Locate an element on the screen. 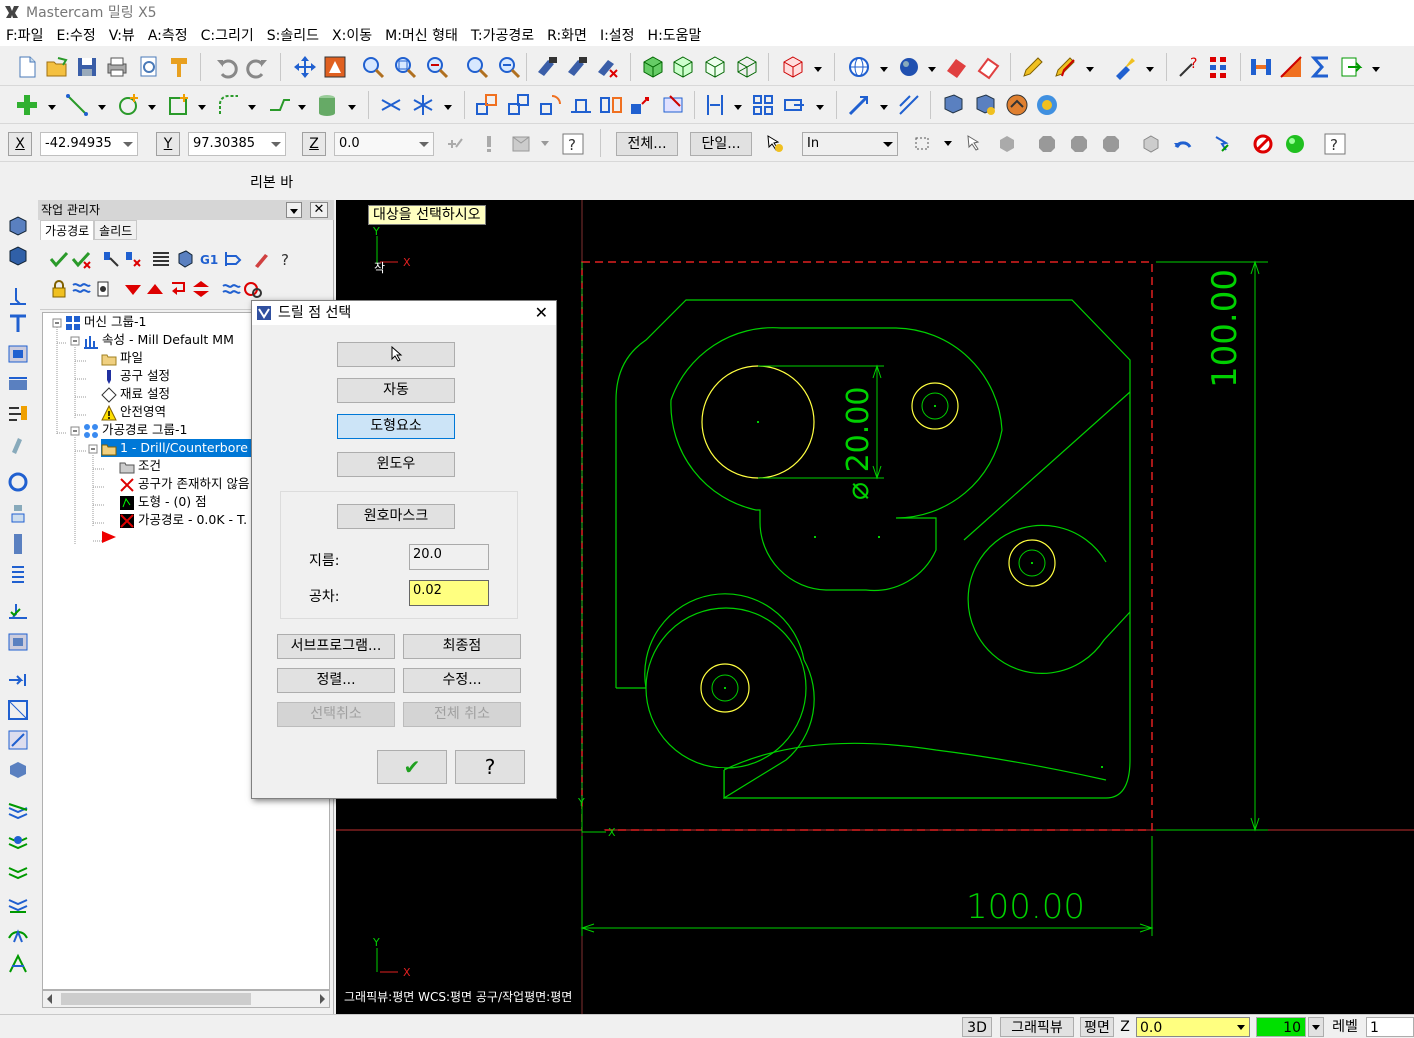  tree-item-tool-settings: 공구 설정 is located at coordinates (135, 376).